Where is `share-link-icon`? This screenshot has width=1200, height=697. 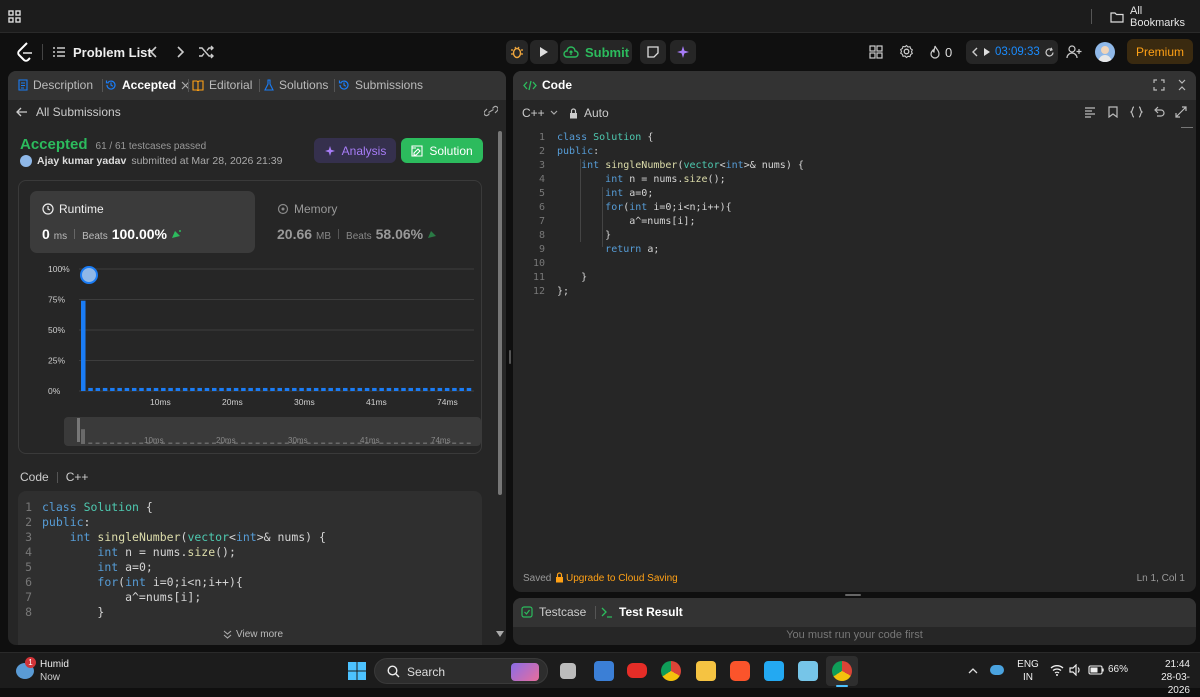 share-link-icon is located at coordinates (491, 111).